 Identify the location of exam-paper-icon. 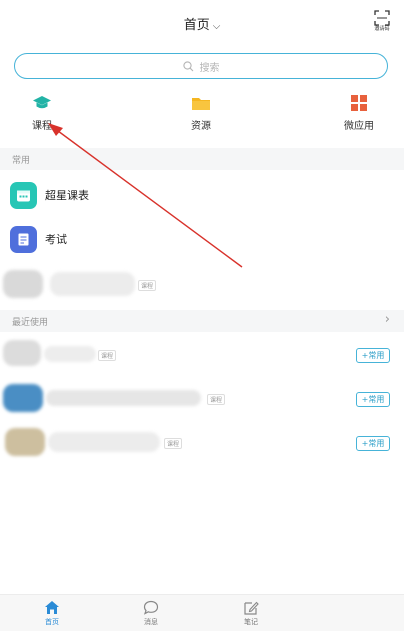
(23, 239).